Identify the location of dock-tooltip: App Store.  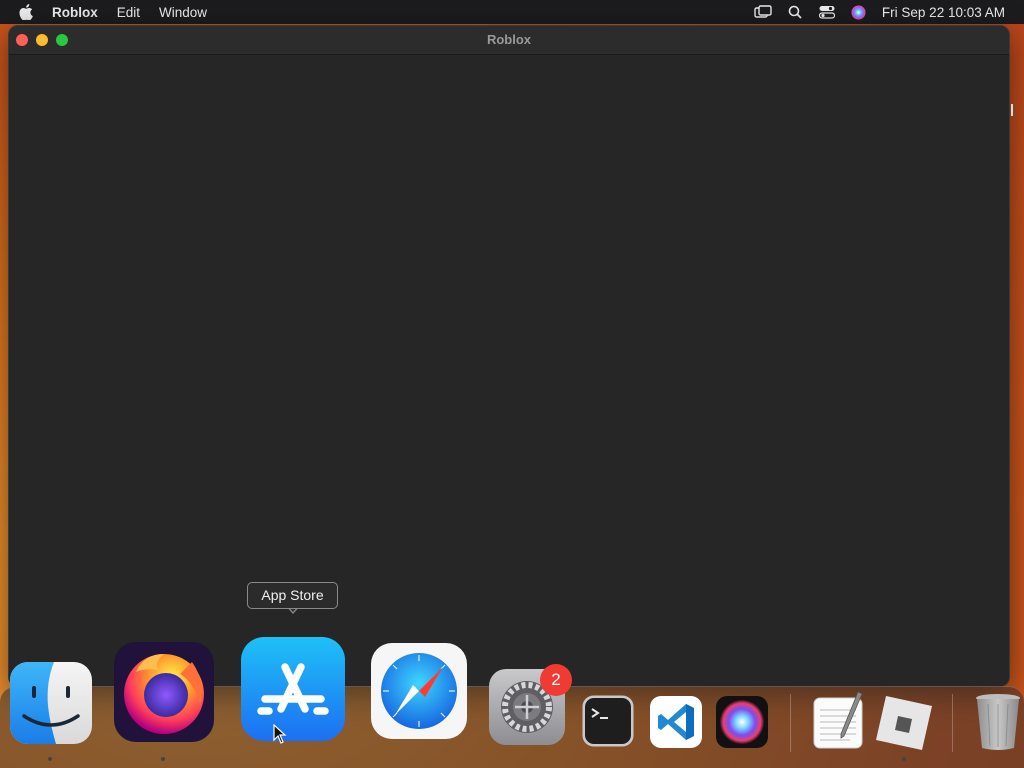
(292, 595).